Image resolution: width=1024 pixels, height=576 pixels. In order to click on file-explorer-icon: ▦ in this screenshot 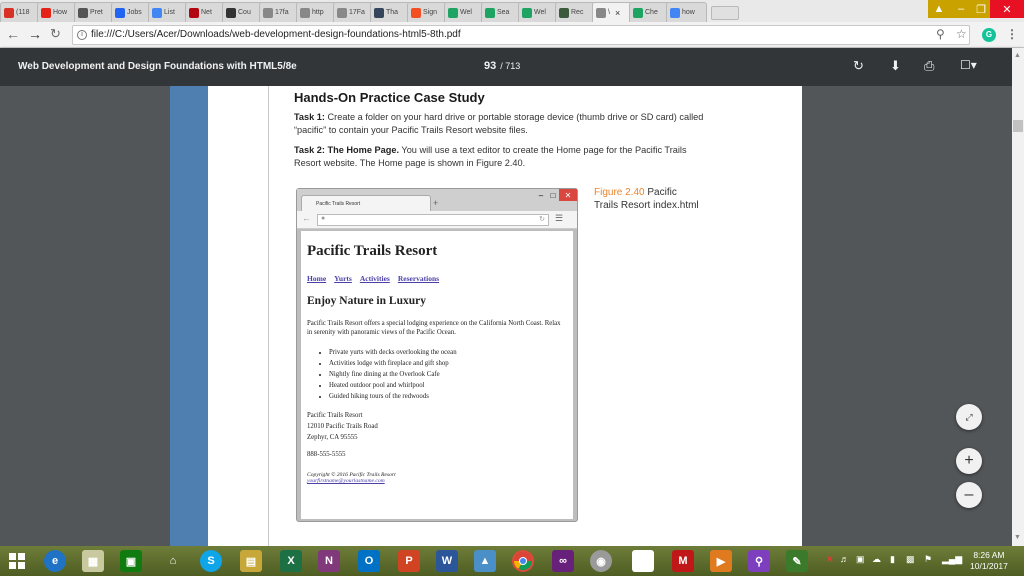, I will do `click(93, 561)`.